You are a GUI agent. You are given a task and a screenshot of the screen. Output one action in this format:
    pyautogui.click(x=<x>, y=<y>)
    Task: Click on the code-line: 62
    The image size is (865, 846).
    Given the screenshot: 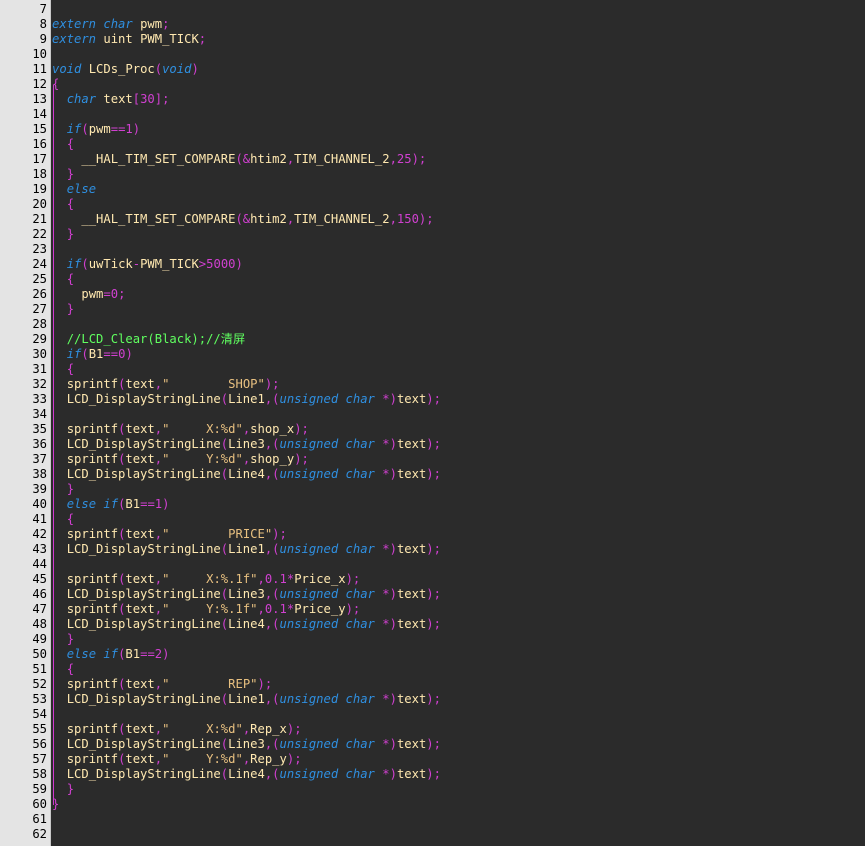 What is the action you would take?
    pyautogui.click(x=432, y=834)
    